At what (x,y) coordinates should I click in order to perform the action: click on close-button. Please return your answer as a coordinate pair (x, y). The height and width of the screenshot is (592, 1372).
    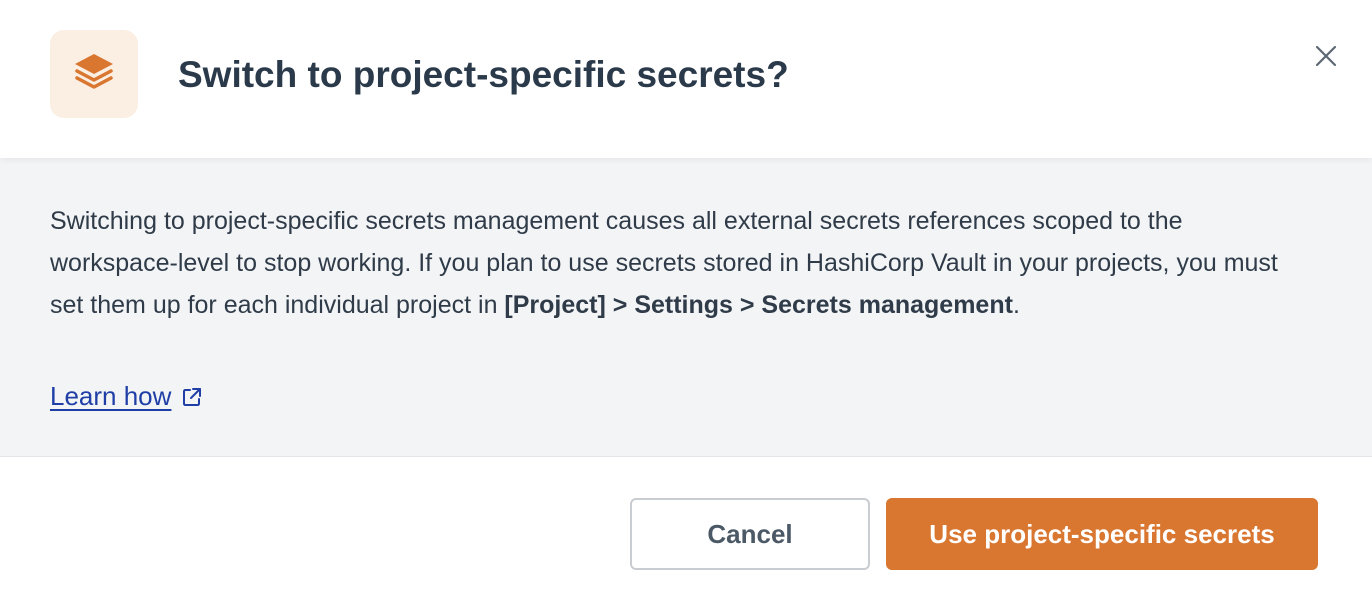
    Looking at the image, I should click on (1326, 58).